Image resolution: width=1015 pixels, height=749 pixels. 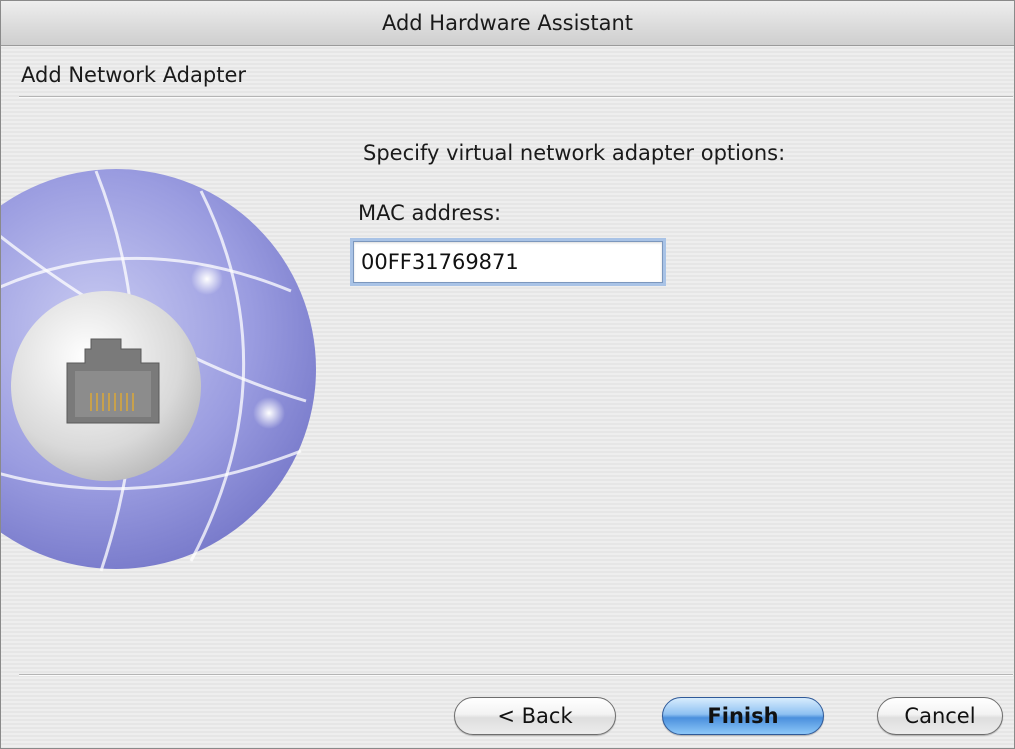 I want to click on window-title: Add Hardware Assistant, so click(x=507, y=23).